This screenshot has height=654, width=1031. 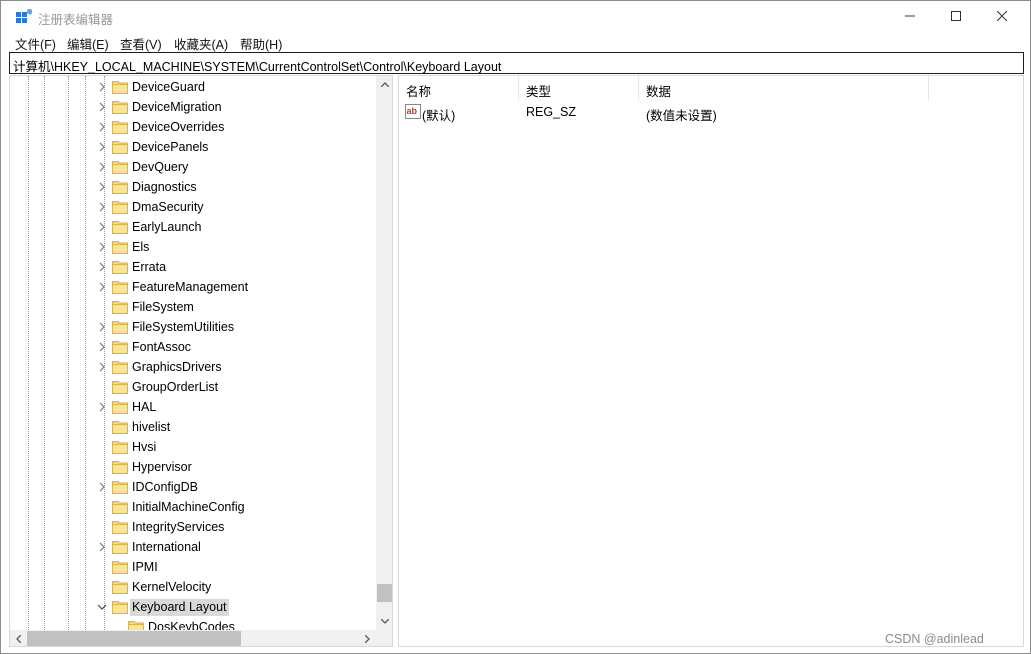 What do you see at coordinates (175, 387) in the screenshot?
I see `tree-item-label: GroupOrderList` at bounding box center [175, 387].